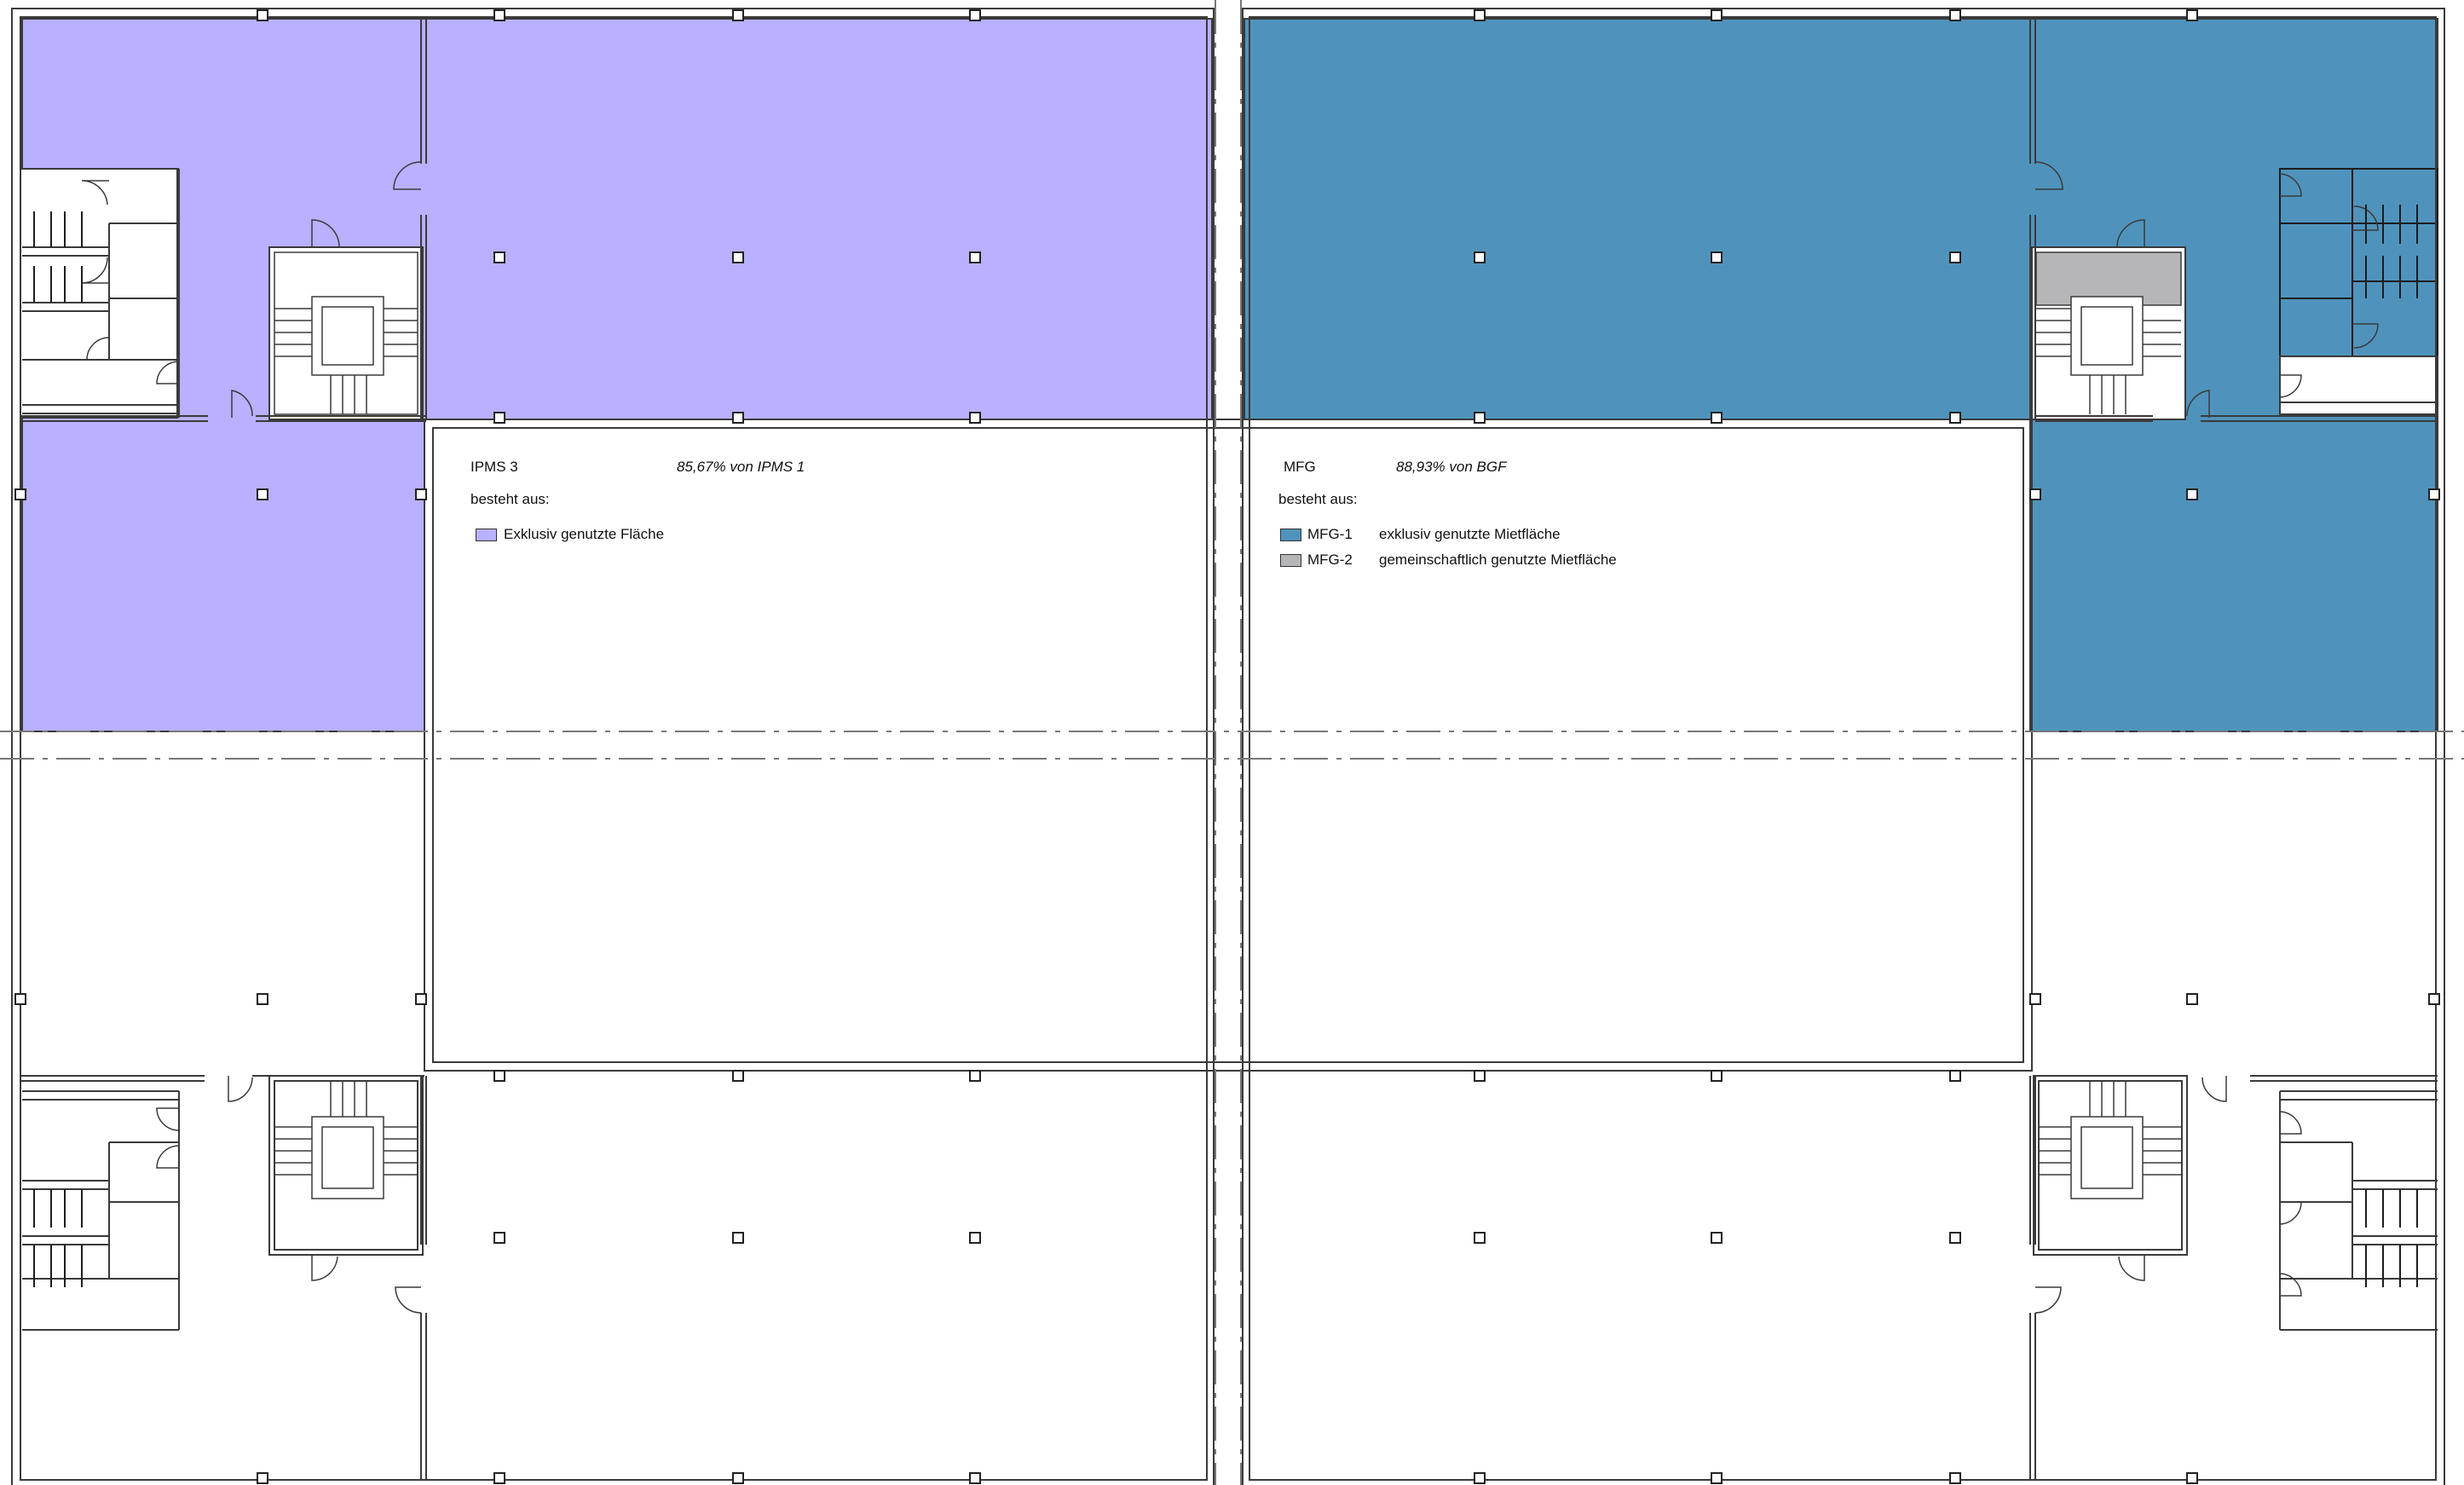 This screenshot has width=2464, height=1485. Describe the element at coordinates (486, 535) in the screenshot. I see `ipms3-swatch` at that location.